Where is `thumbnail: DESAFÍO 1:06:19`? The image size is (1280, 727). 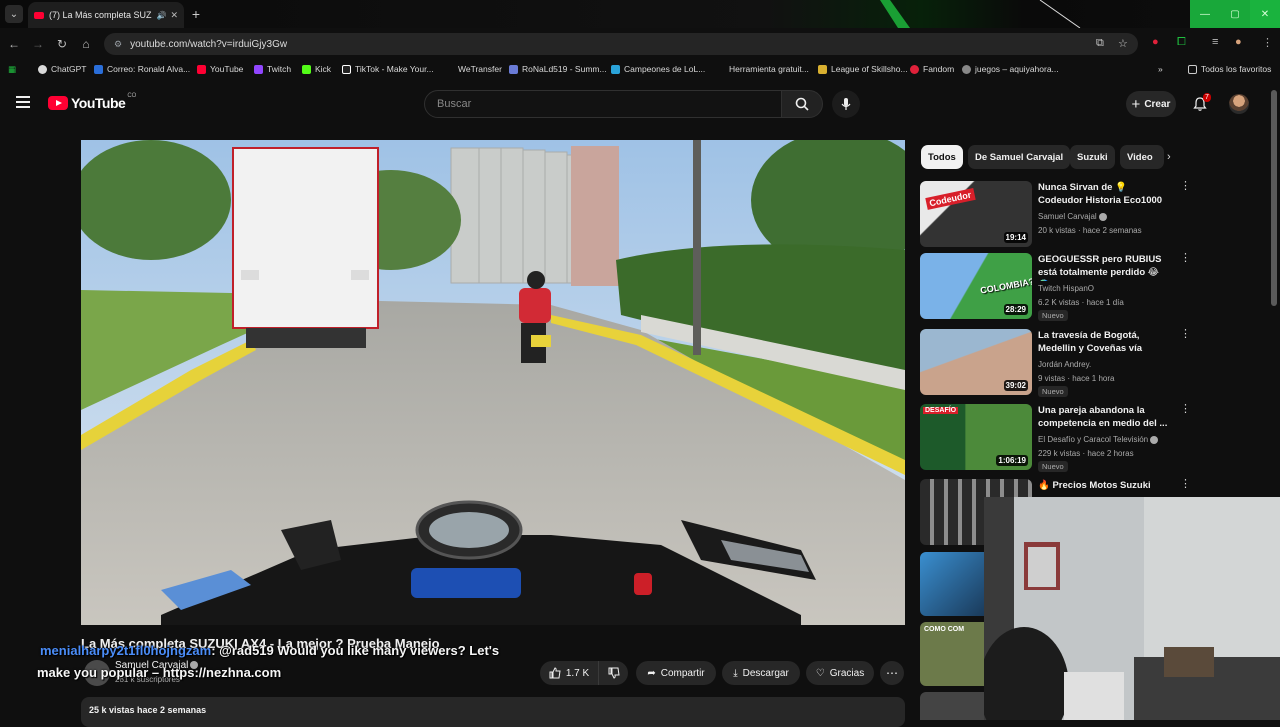
thumbnail: DESAFÍO 1:06:19 is located at coordinates (976, 437).